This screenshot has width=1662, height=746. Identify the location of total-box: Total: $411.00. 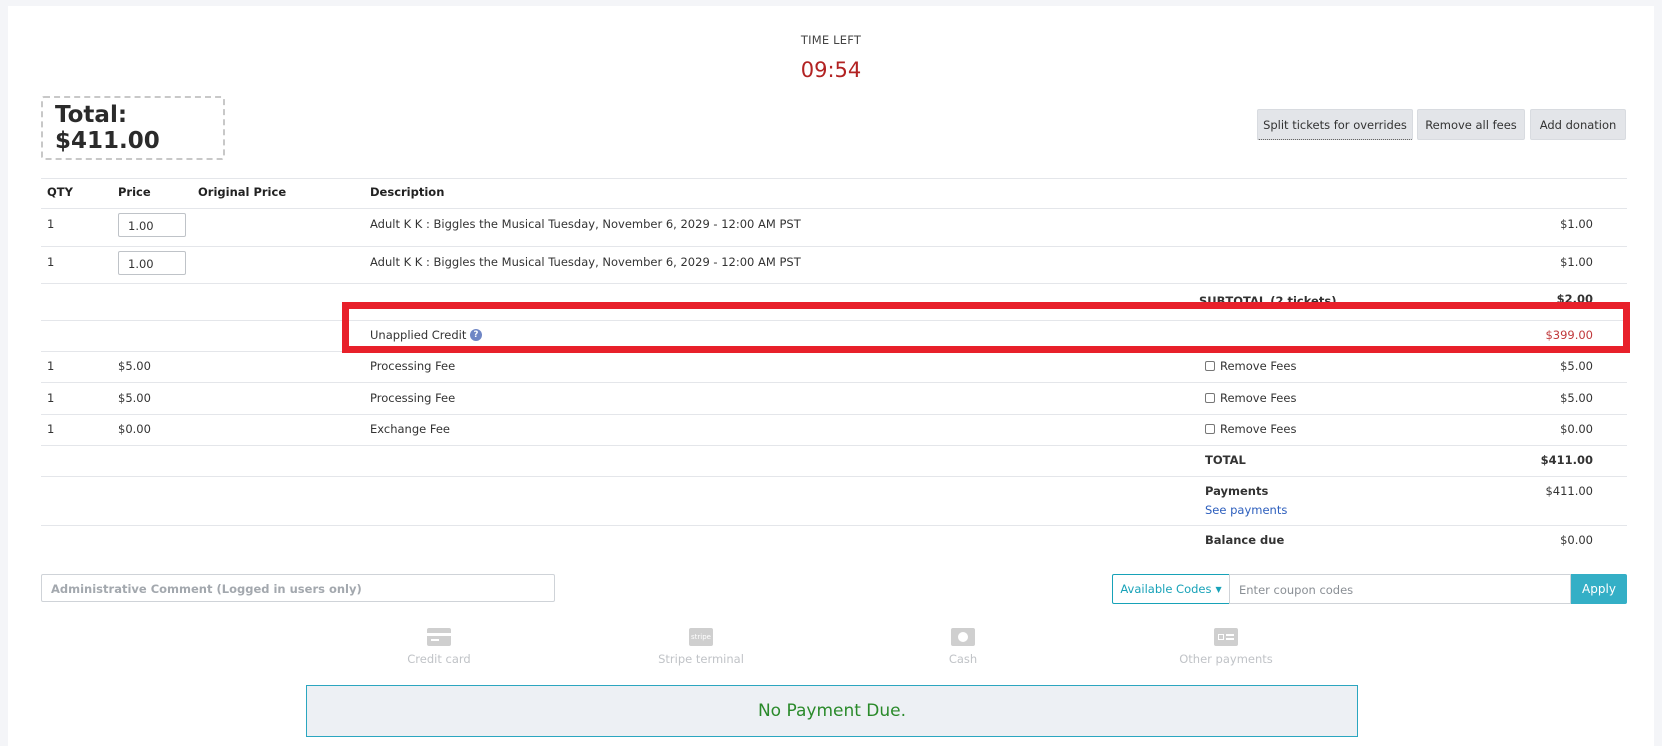
(133, 128).